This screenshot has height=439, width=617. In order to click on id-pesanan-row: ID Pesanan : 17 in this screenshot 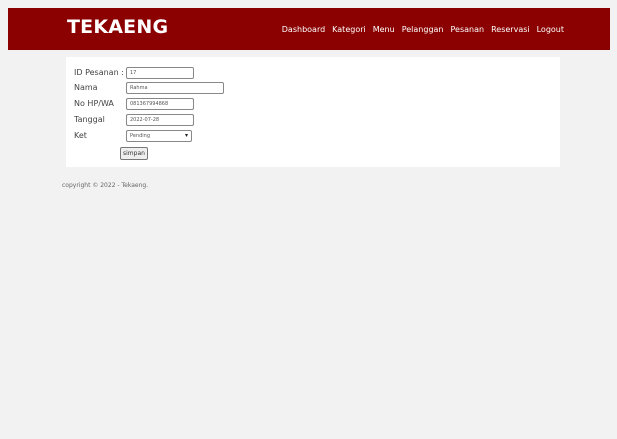, I will do `click(134, 72)`.